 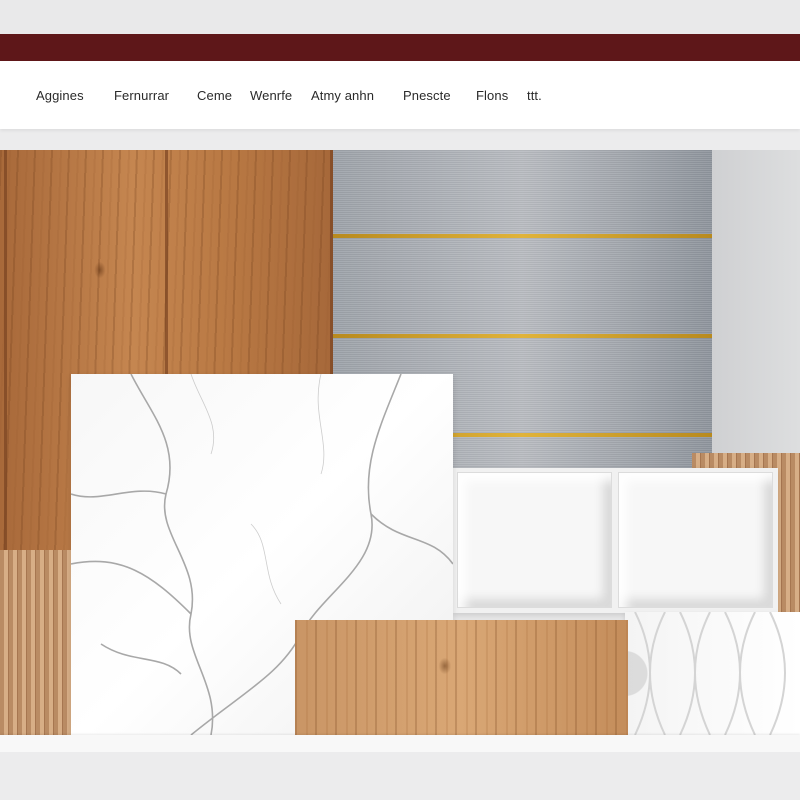 I want to click on nav-item-2: Fernurrar, so click(x=141, y=96).